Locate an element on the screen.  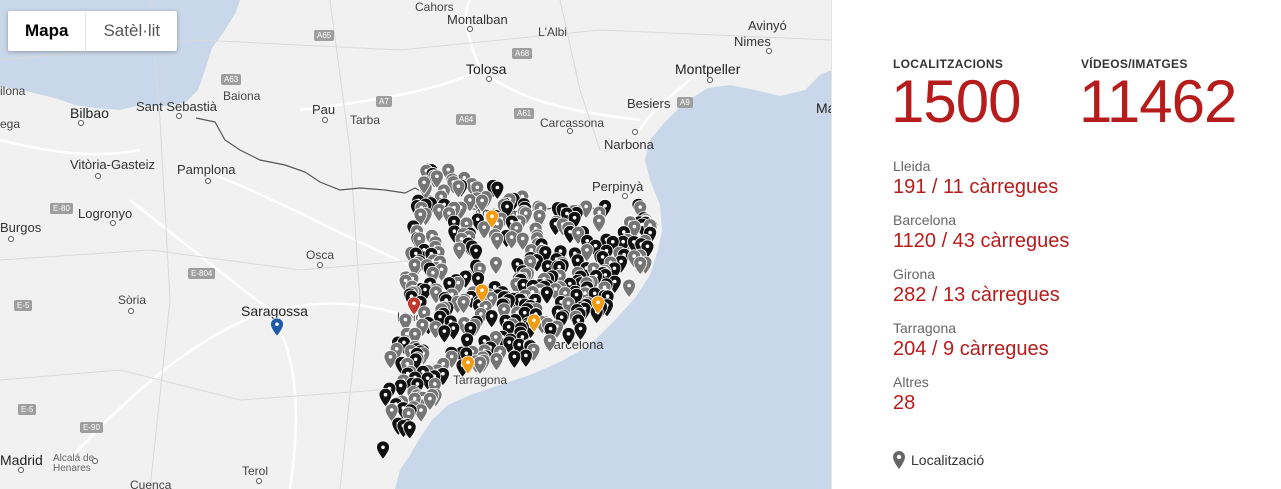
map-type-control: Mapa Satèl·lit is located at coordinates (93, 31).